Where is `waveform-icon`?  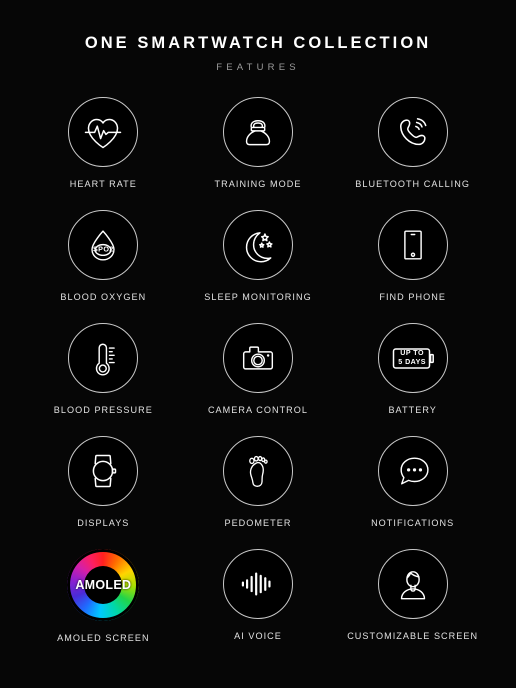 waveform-icon is located at coordinates (256, 584).